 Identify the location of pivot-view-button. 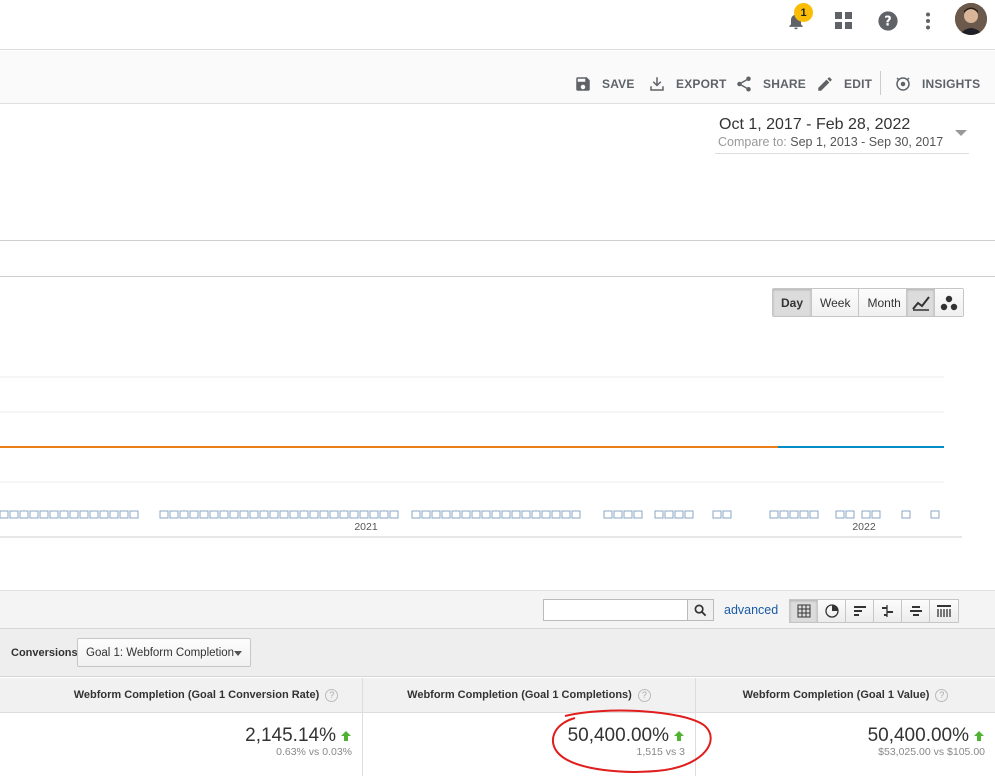
(944, 611).